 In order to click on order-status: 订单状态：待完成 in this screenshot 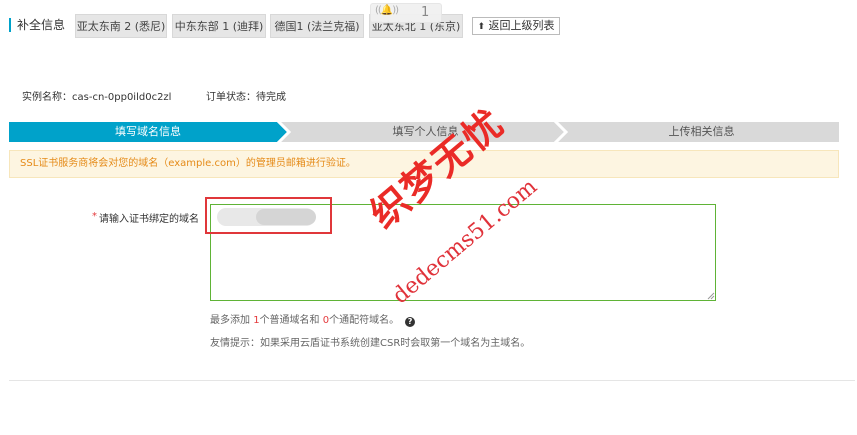, I will do `click(246, 95)`.